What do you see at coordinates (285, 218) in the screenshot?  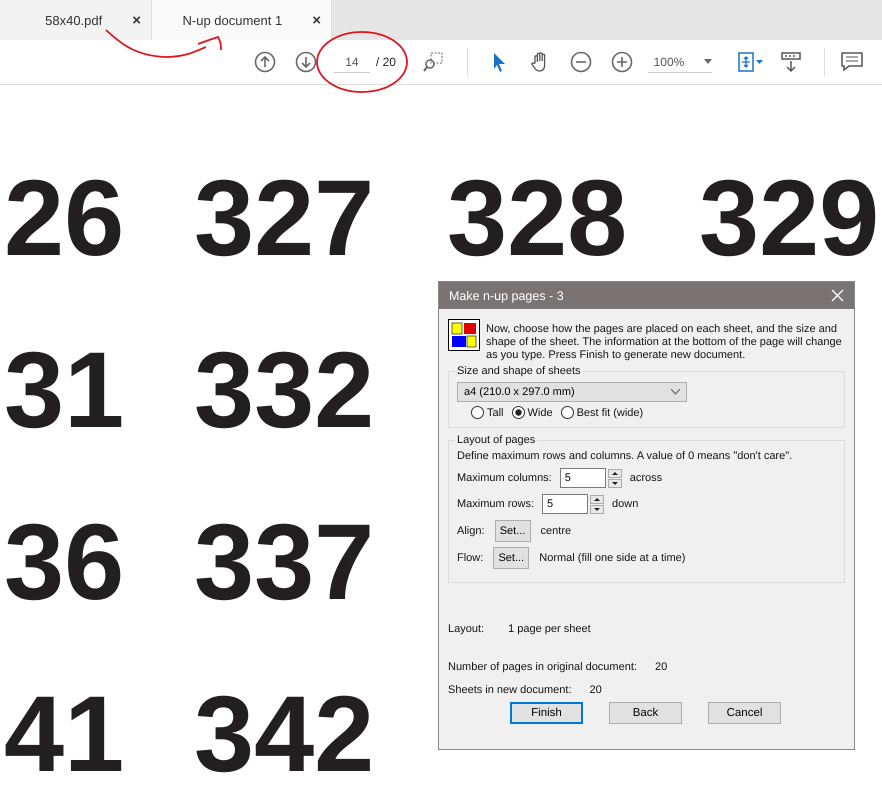 I see `page-number-text: 327` at bounding box center [285, 218].